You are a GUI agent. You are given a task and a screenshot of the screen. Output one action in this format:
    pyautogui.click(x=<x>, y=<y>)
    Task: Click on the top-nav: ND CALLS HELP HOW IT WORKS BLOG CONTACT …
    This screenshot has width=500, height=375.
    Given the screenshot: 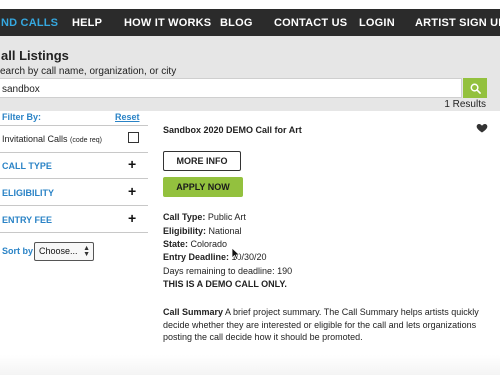 What is the action you would take?
    pyautogui.click(x=250, y=18)
    